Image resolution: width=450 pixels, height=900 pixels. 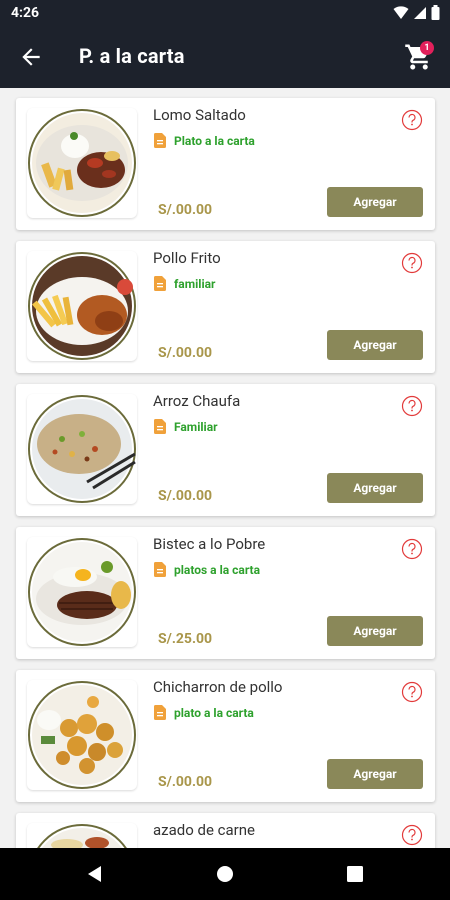 What do you see at coordinates (195, 283) in the screenshot?
I see `category-label: familiar` at bounding box center [195, 283].